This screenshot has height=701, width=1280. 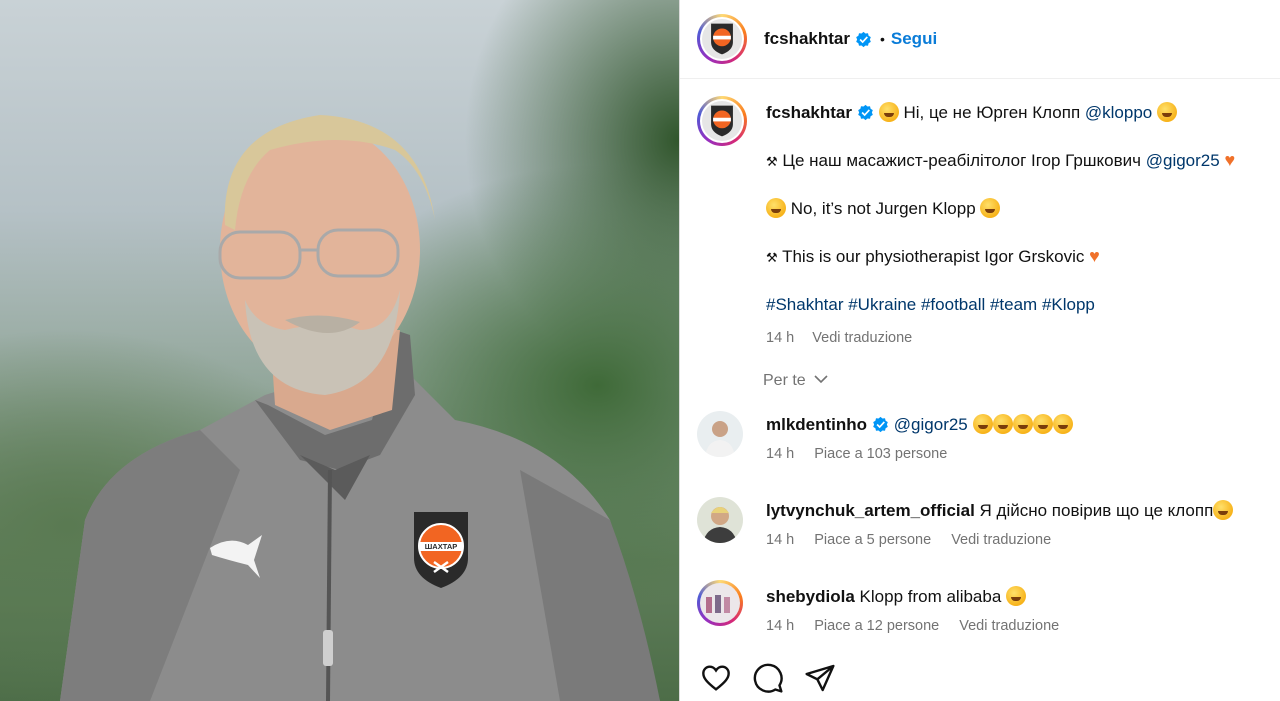 I want to click on comment-likes: Piace a 103 persone, so click(x=880, y=454).